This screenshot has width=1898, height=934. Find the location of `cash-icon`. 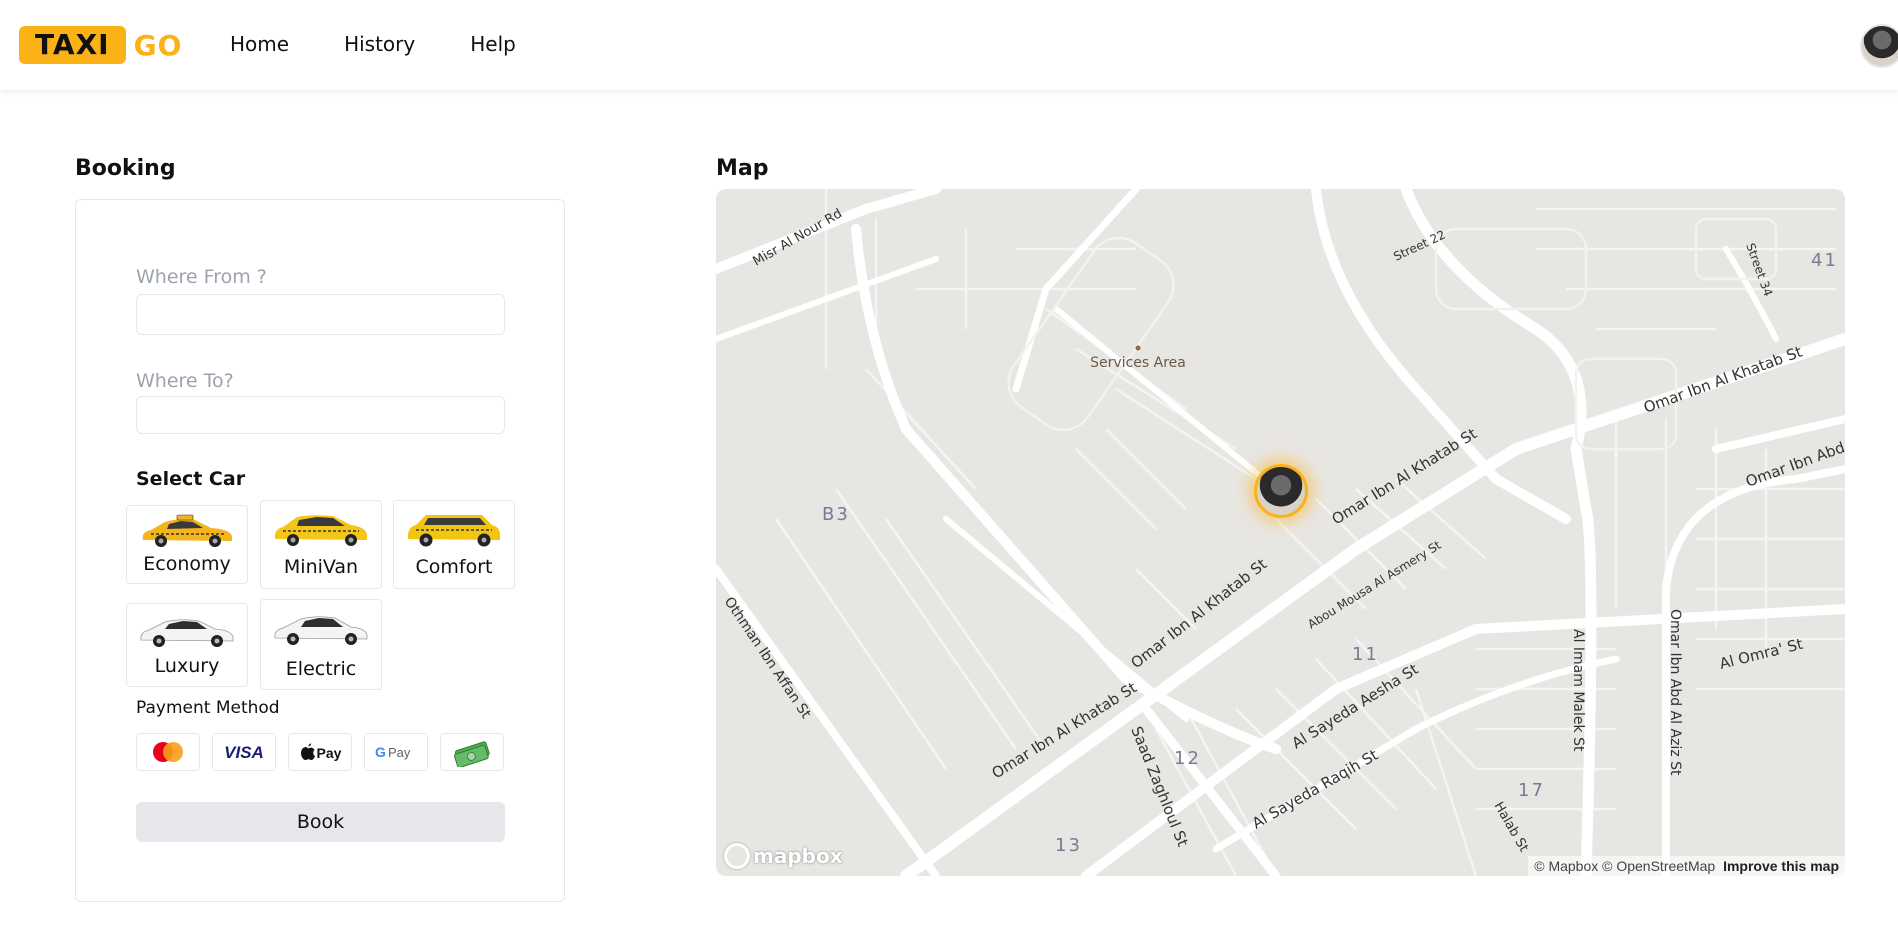

cash-icon is located at coordinates (471, 754).